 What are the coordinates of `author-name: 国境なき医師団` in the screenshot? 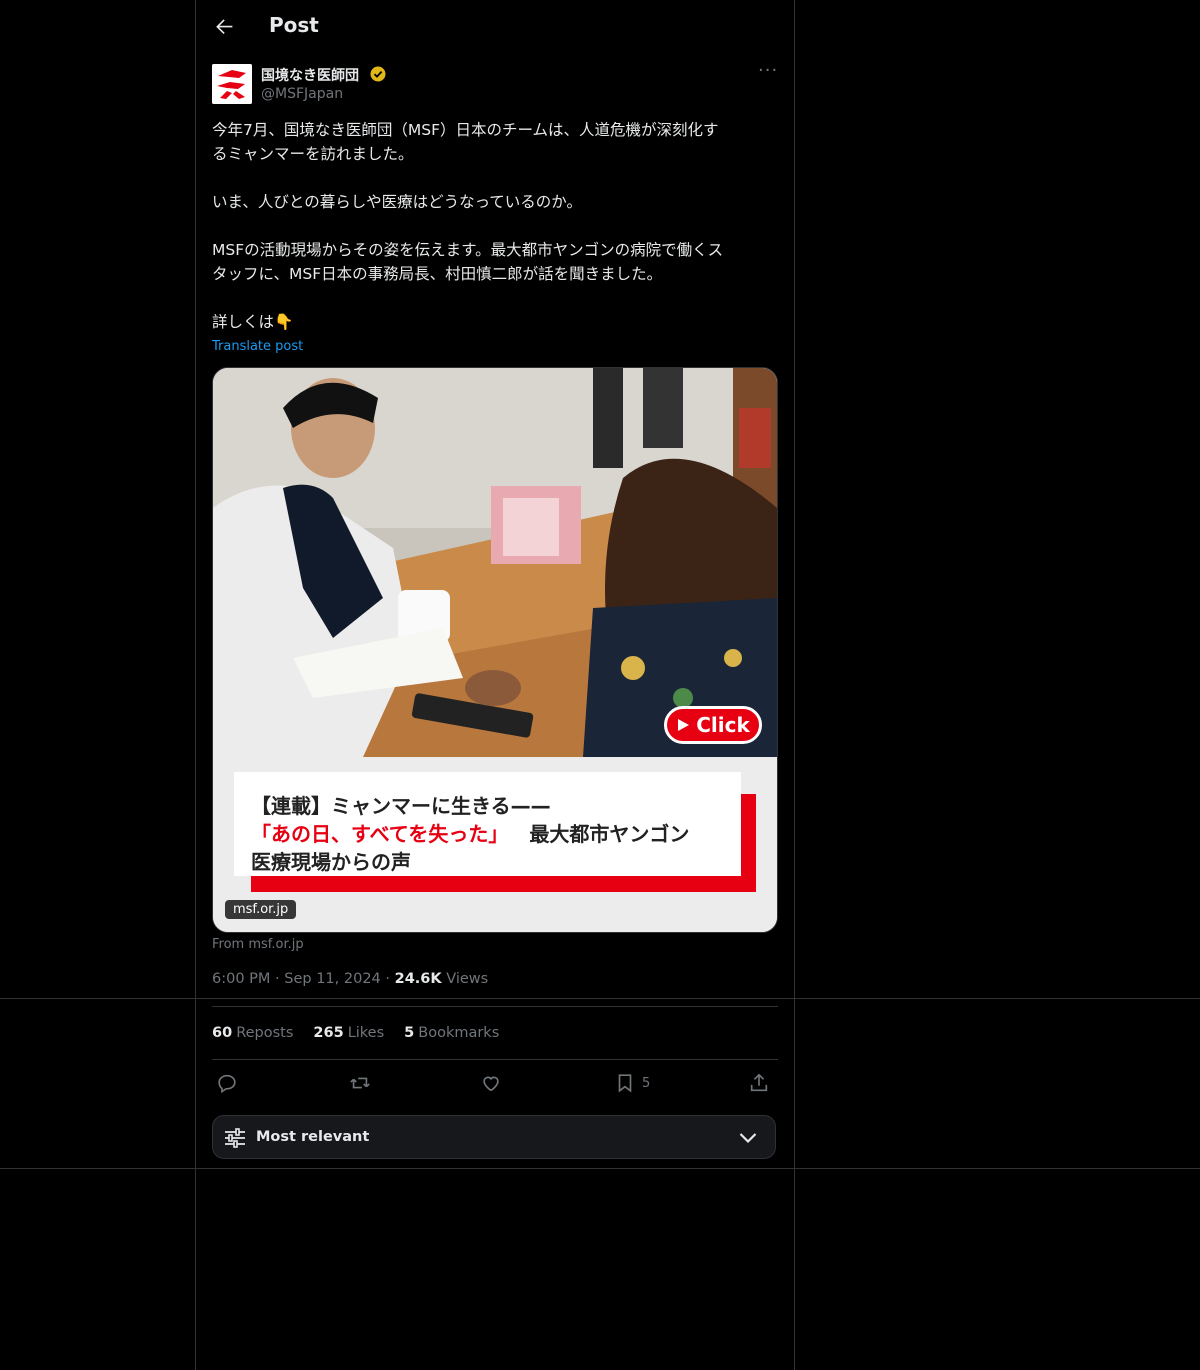 It's located at (310, 75).